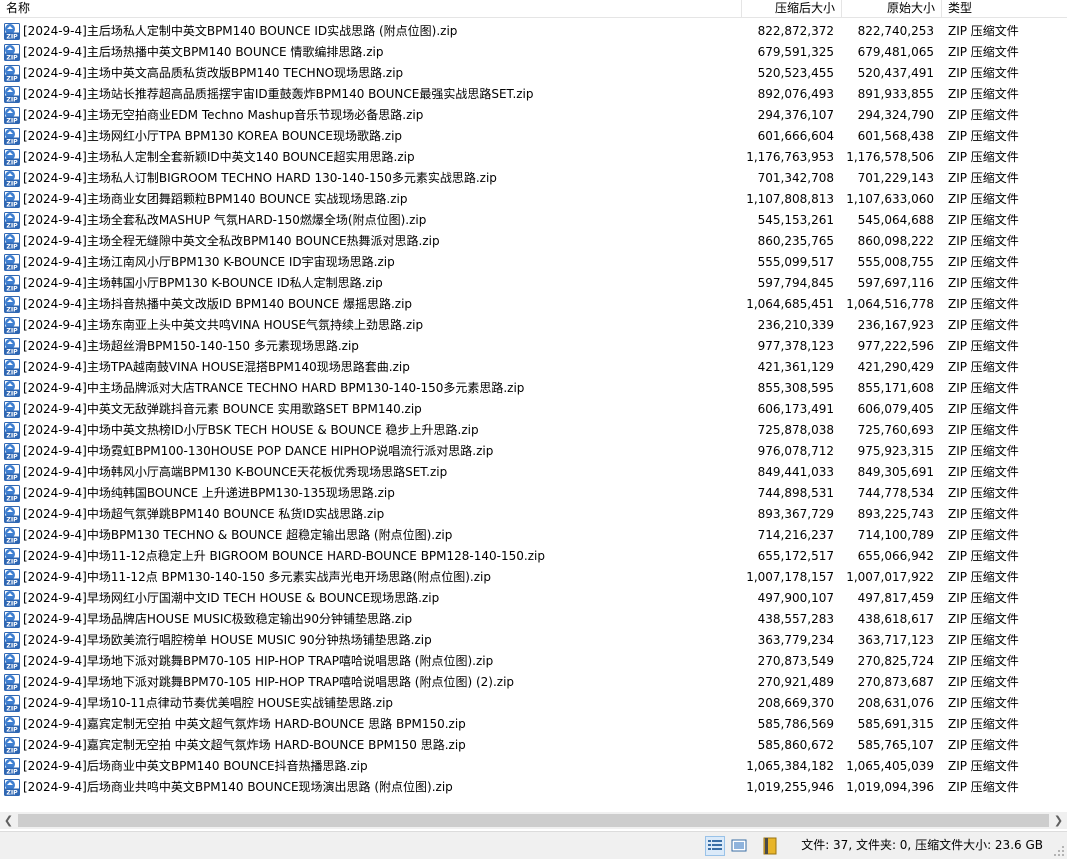 The image size is (1067, 859). I want to click on original-size: 1,065,405,039, so click(890, 766).